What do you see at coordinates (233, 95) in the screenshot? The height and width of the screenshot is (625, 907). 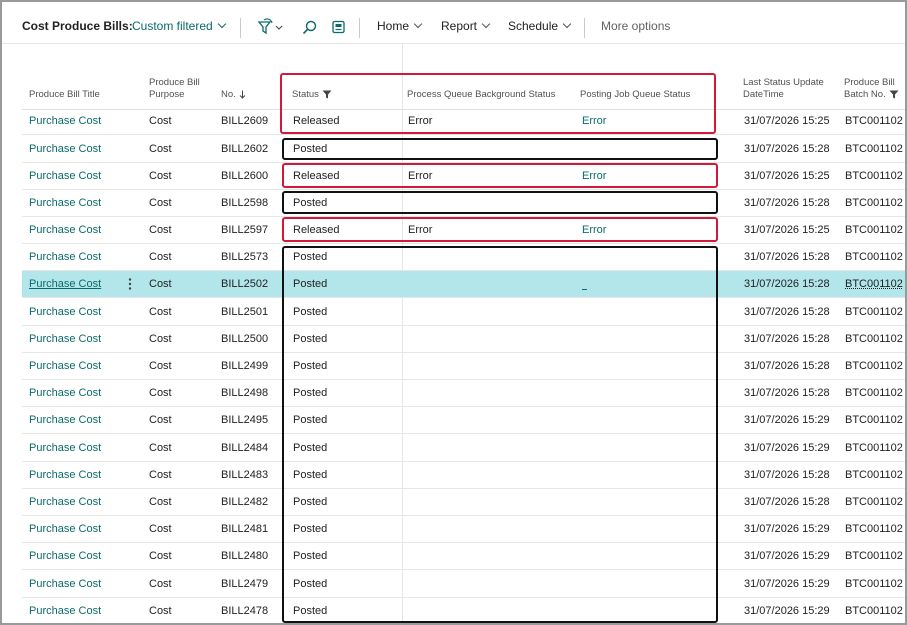 I see `col-header-no: No.` at bounding box center [233, 95].